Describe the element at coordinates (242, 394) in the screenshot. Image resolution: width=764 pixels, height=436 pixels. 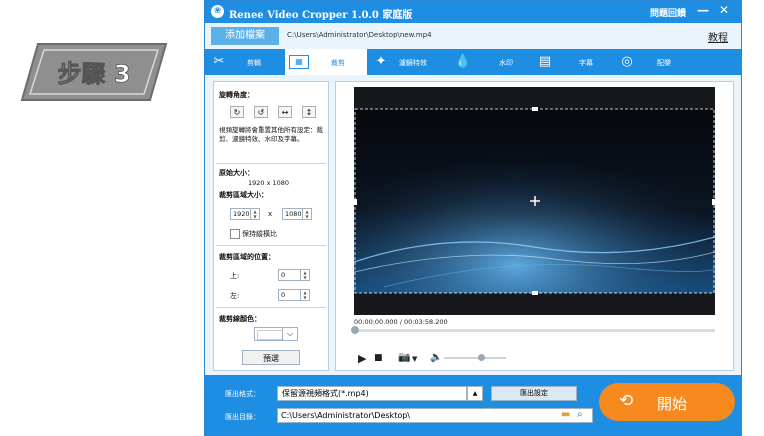
I see `format-label: 匯出格式：` at that location.